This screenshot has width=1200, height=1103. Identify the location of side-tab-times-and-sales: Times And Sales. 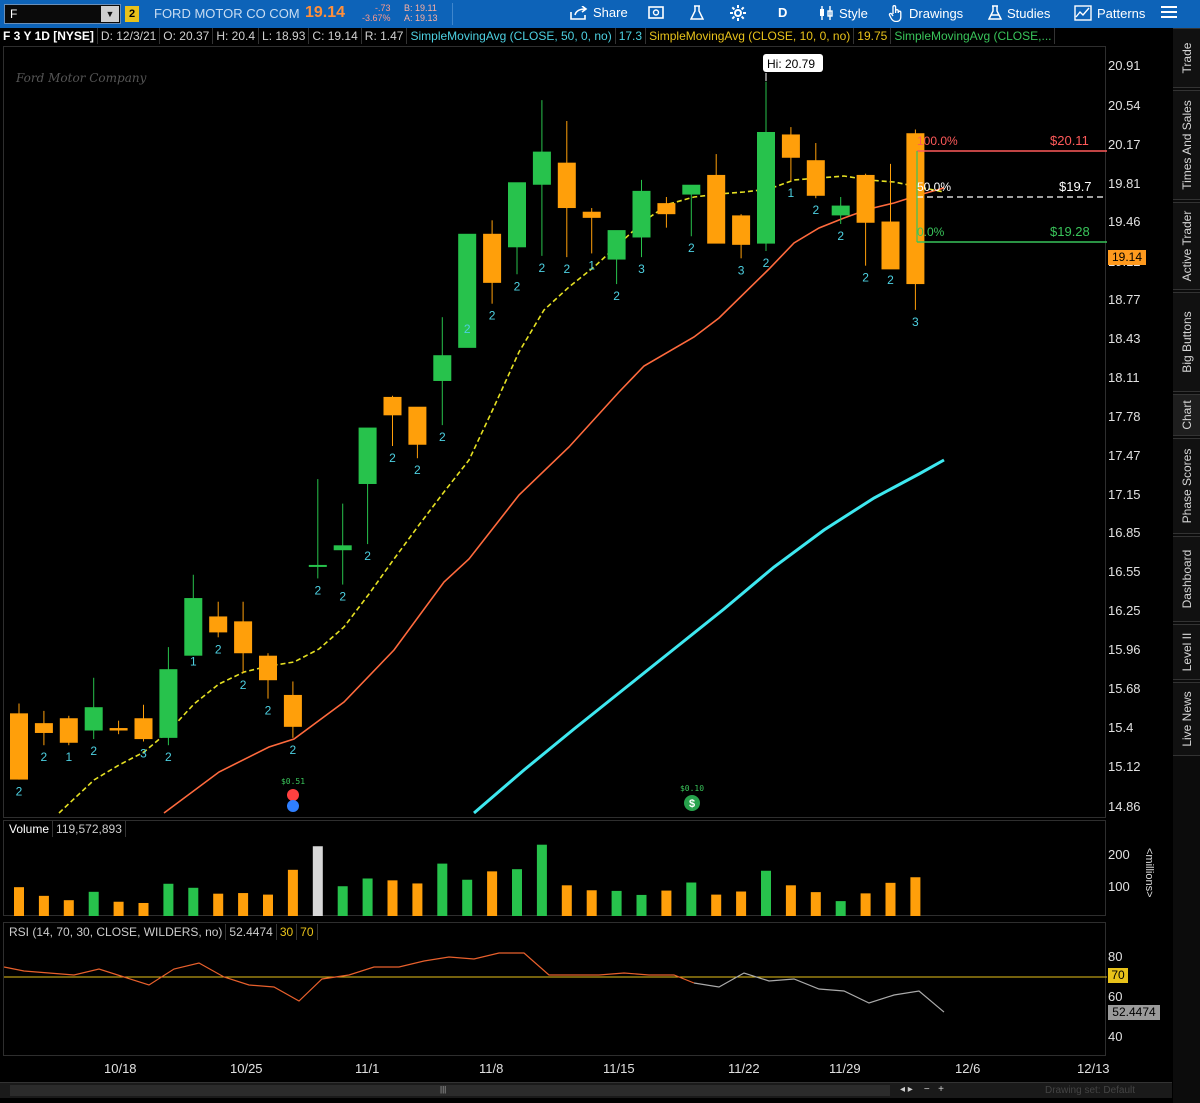
(1186, 145).